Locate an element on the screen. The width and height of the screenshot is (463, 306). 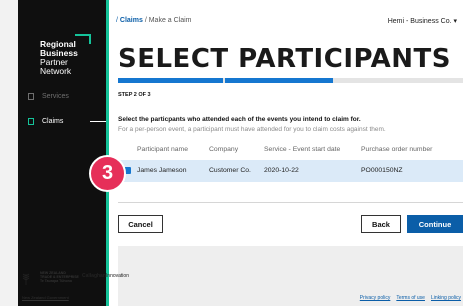
cell-po-number: PO000150NZ is located at coordinates (382, 170).